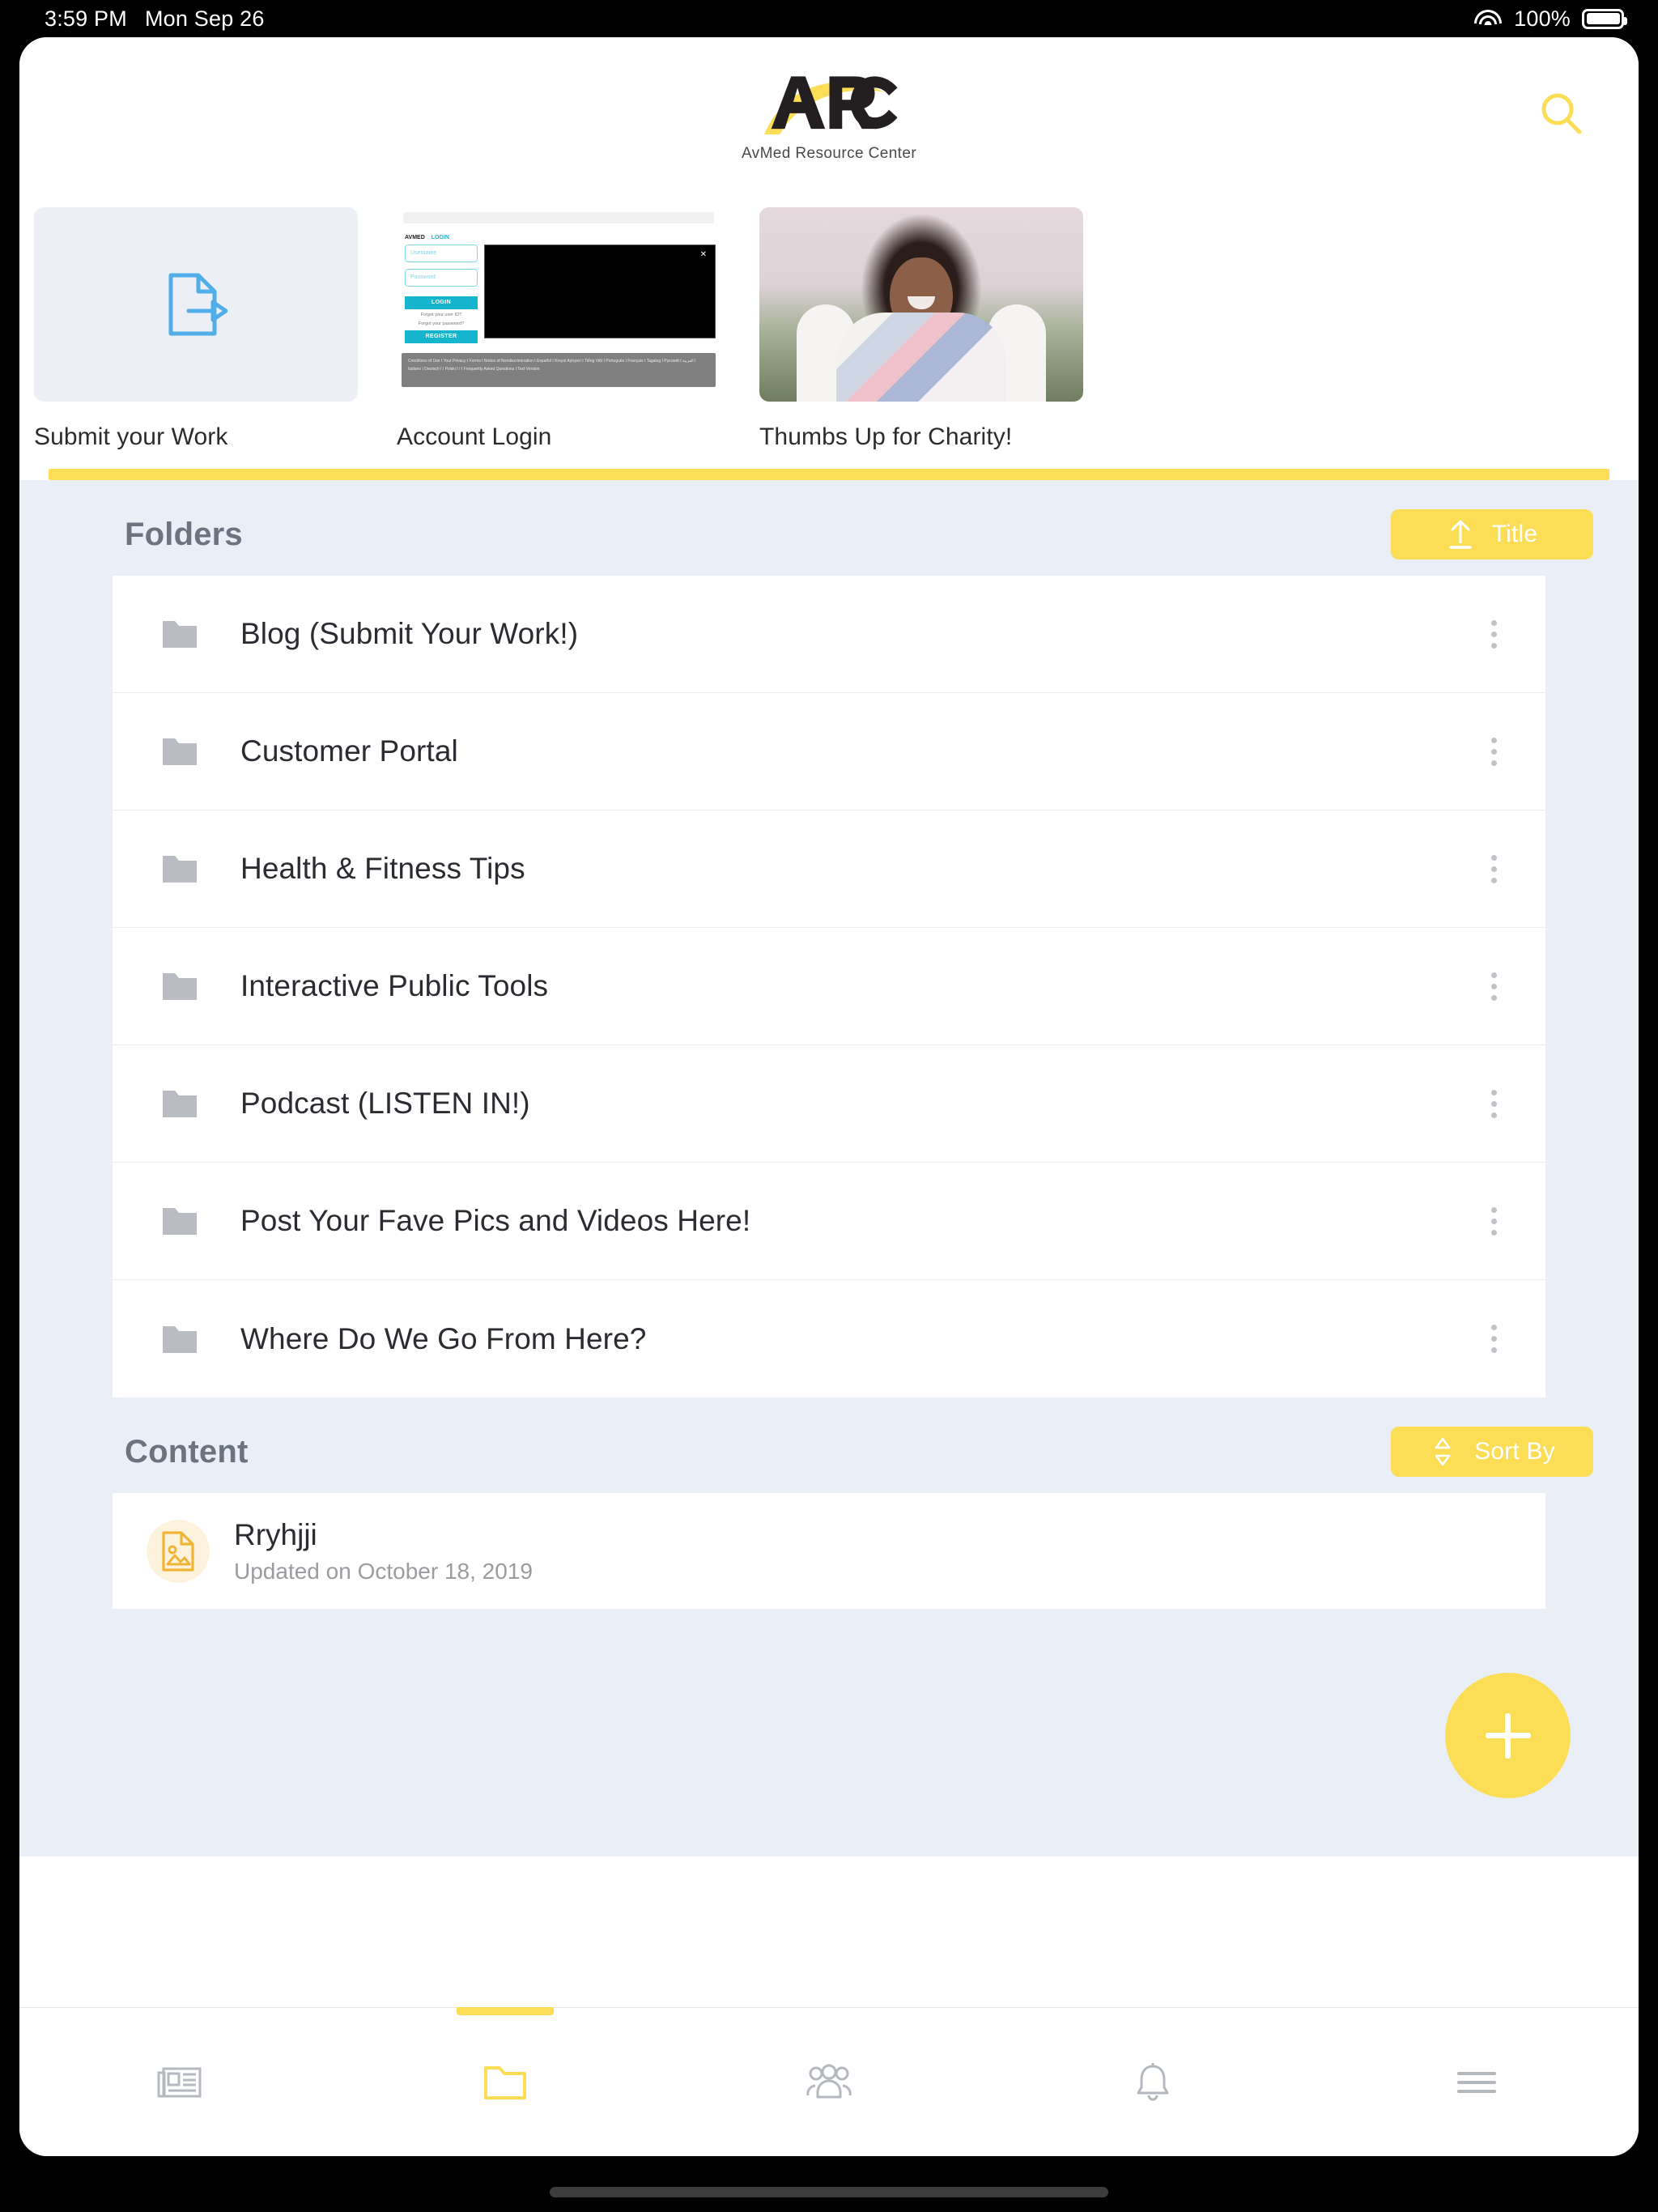 Image resolution: width=1658 pixels, height=2212 pixels. I want to click on mock-register-button: REGISTER, so click(441, 337).